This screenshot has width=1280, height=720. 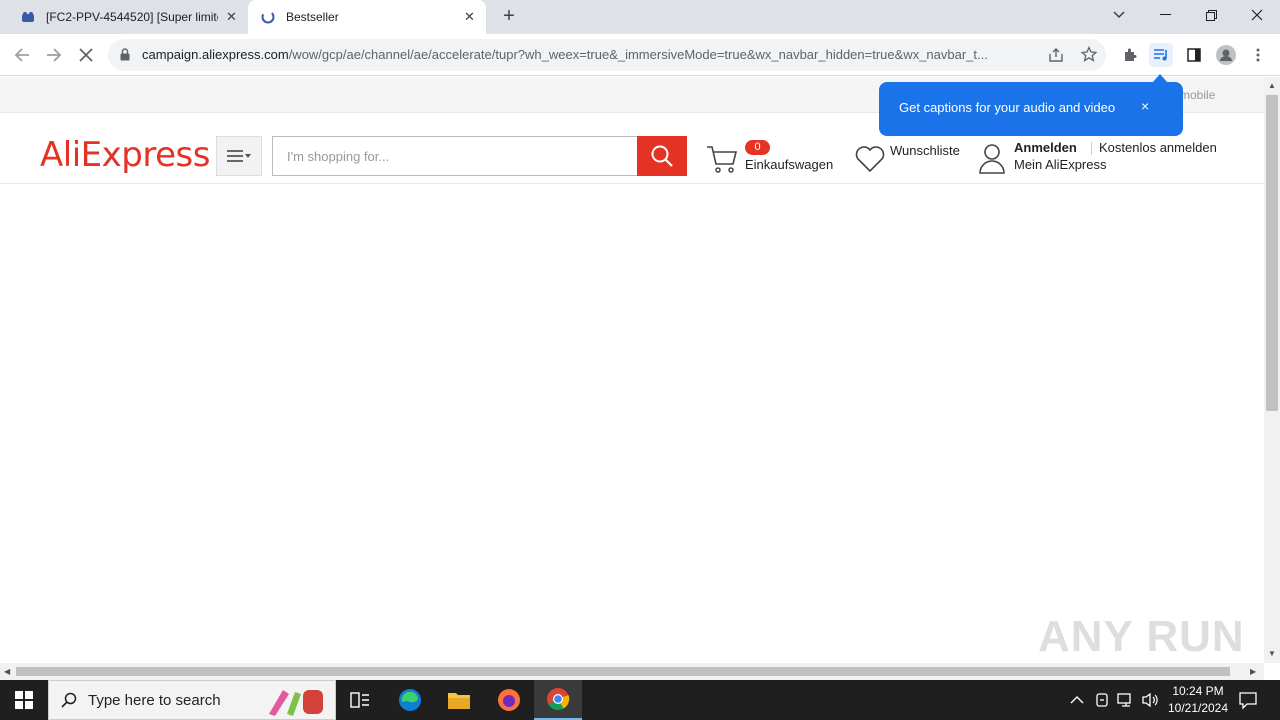 I want to click on vertical-scroll-thumb, so click(x=1272, y=253).